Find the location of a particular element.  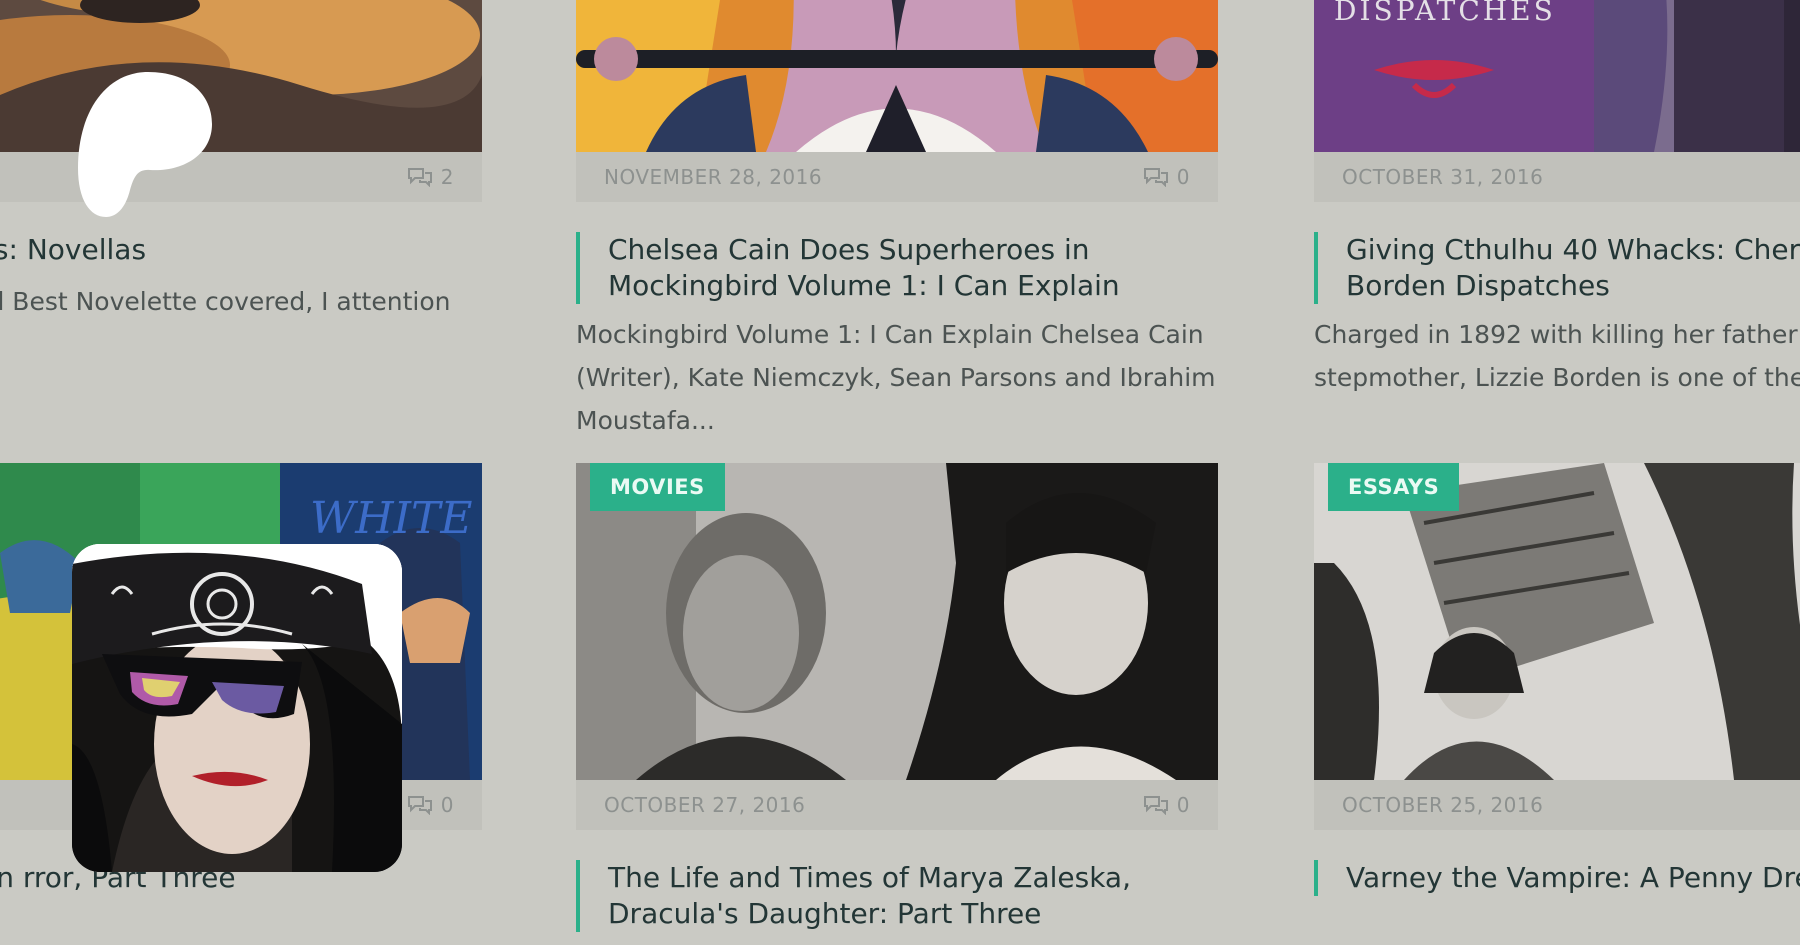

category-badge: ESSAYS is located at coordinates (1394, 487).